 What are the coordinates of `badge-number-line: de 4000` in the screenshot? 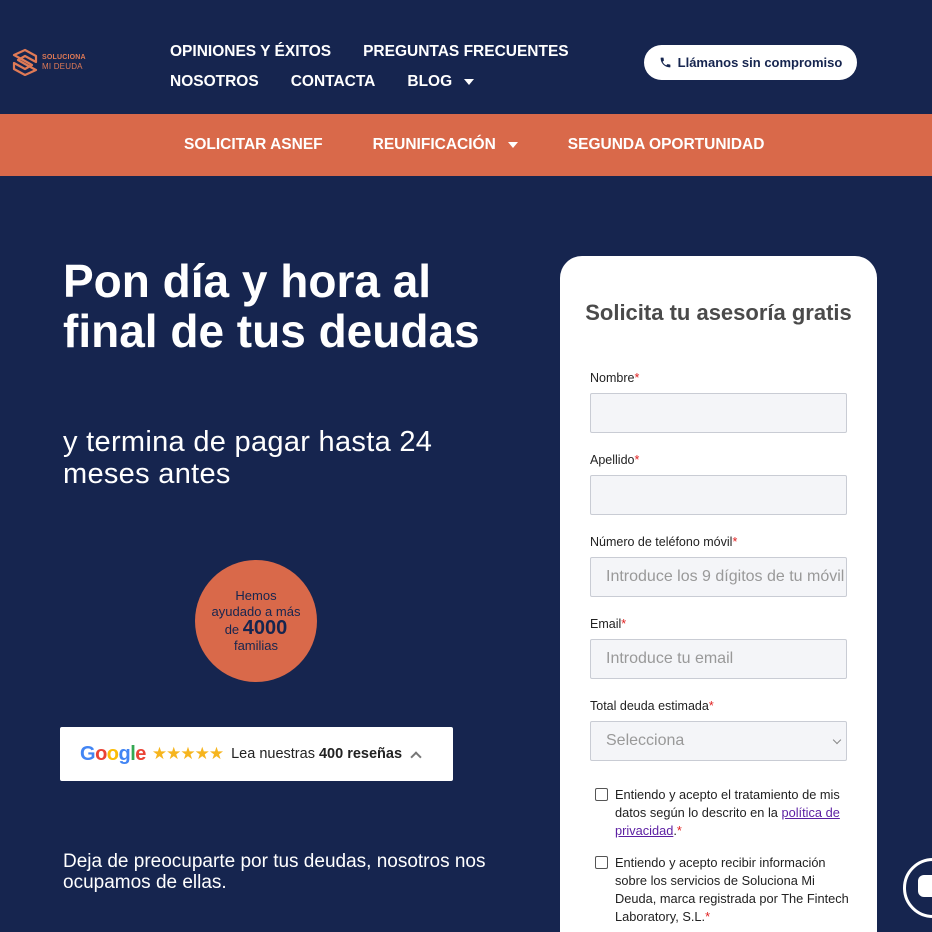 It's located at (256, 628).